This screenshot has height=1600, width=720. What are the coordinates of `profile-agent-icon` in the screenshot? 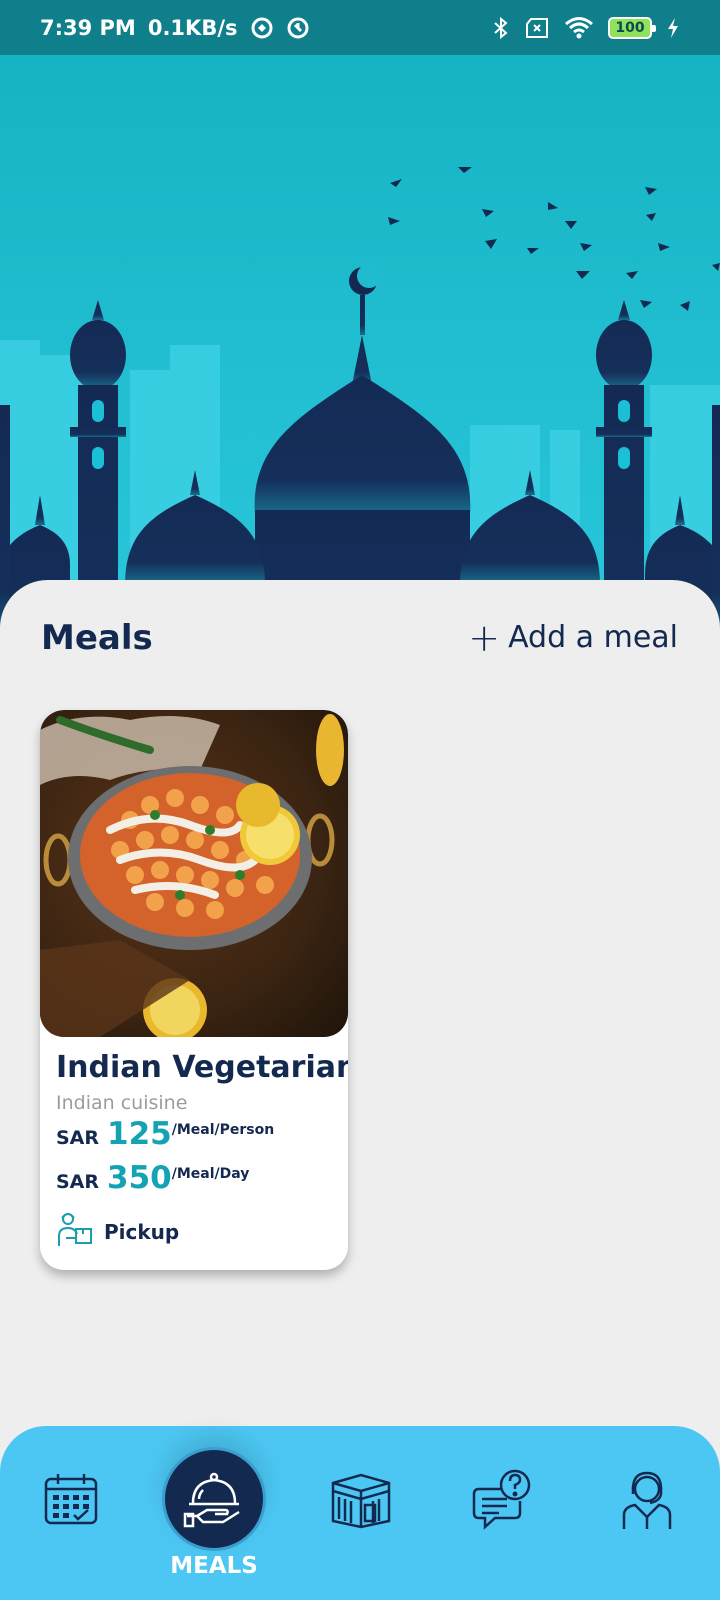 It's located at (647, 1501).